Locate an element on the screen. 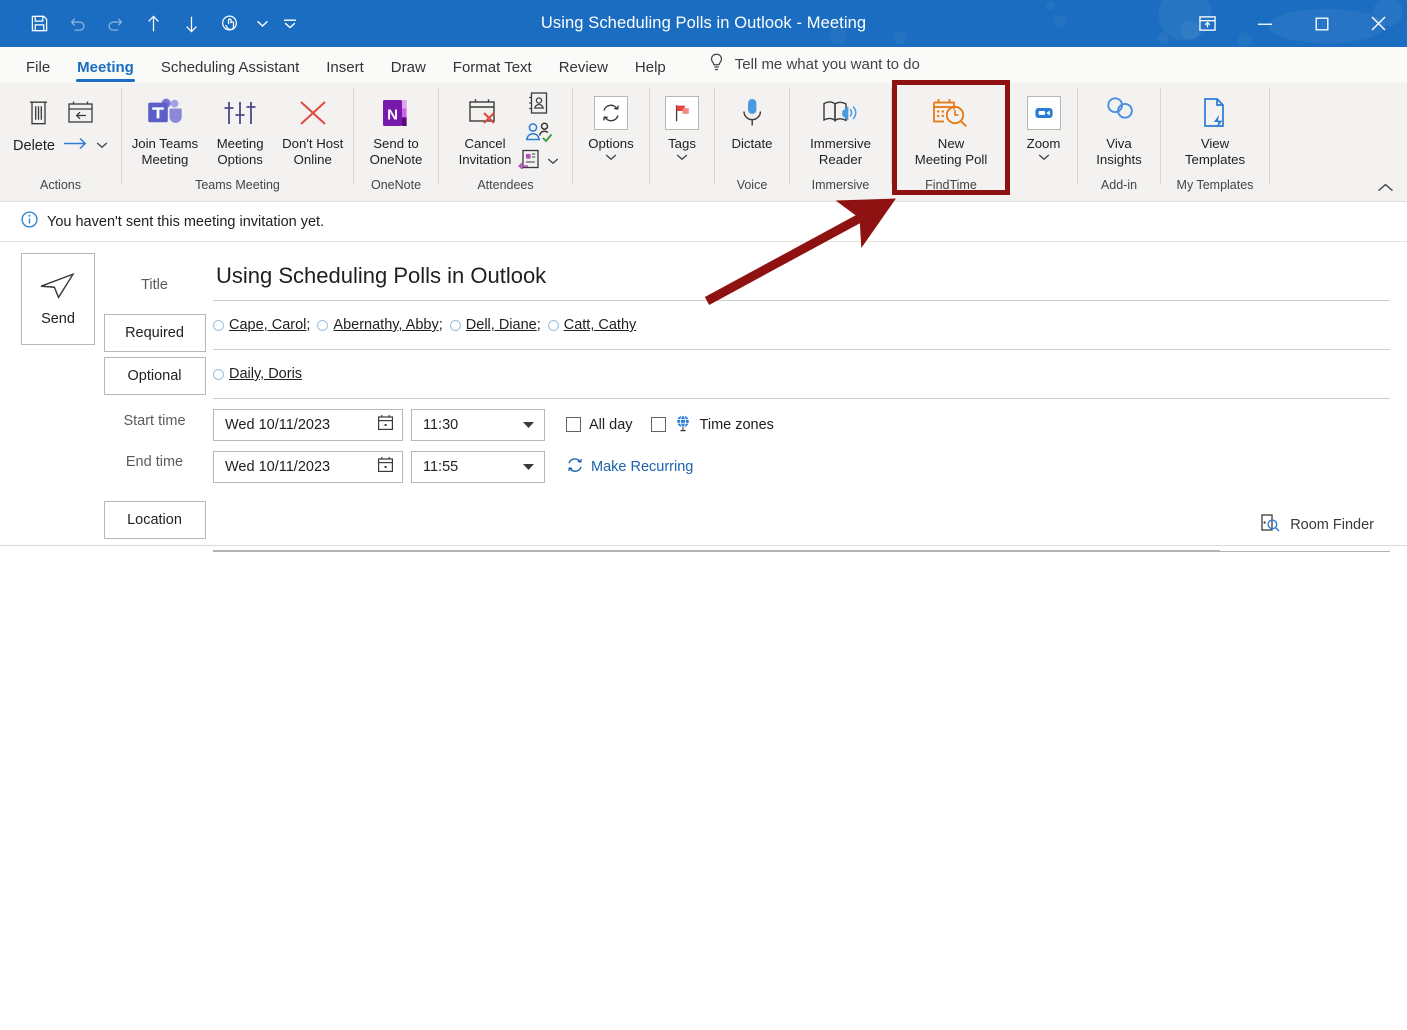 This screenshot has width=1407, height=1030. touch-mode-dropdown-icon is located at coordinates (262, 24).